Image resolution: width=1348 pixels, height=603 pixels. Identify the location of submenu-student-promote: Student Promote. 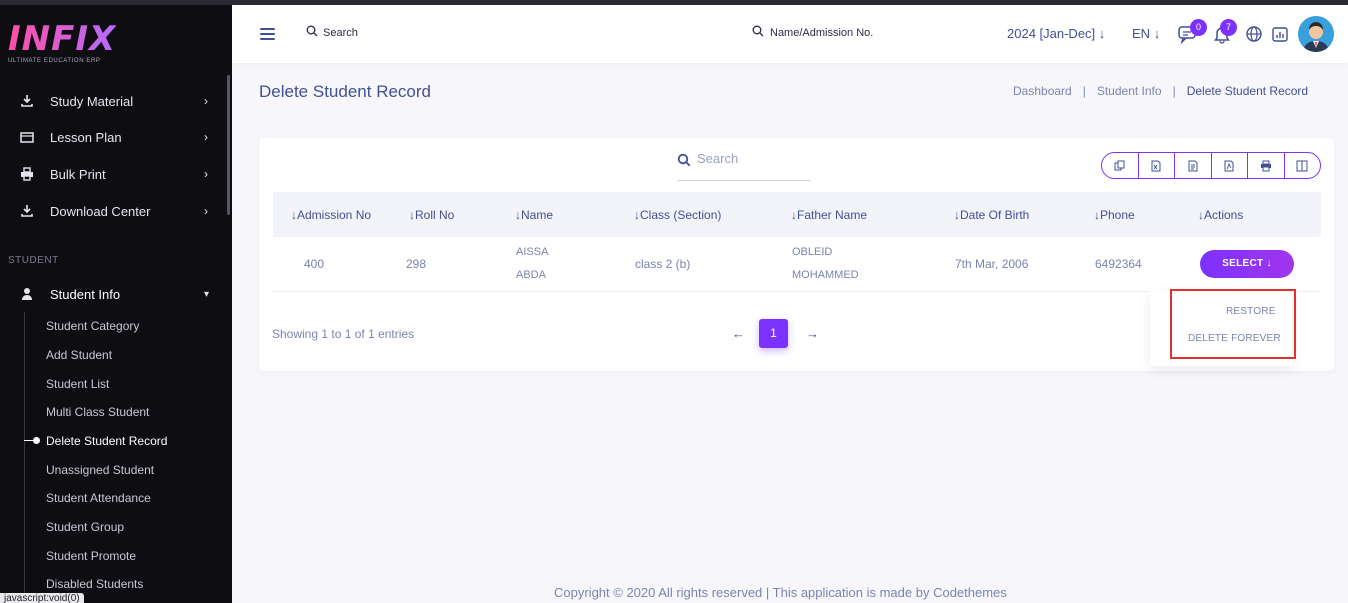
(91, 556).